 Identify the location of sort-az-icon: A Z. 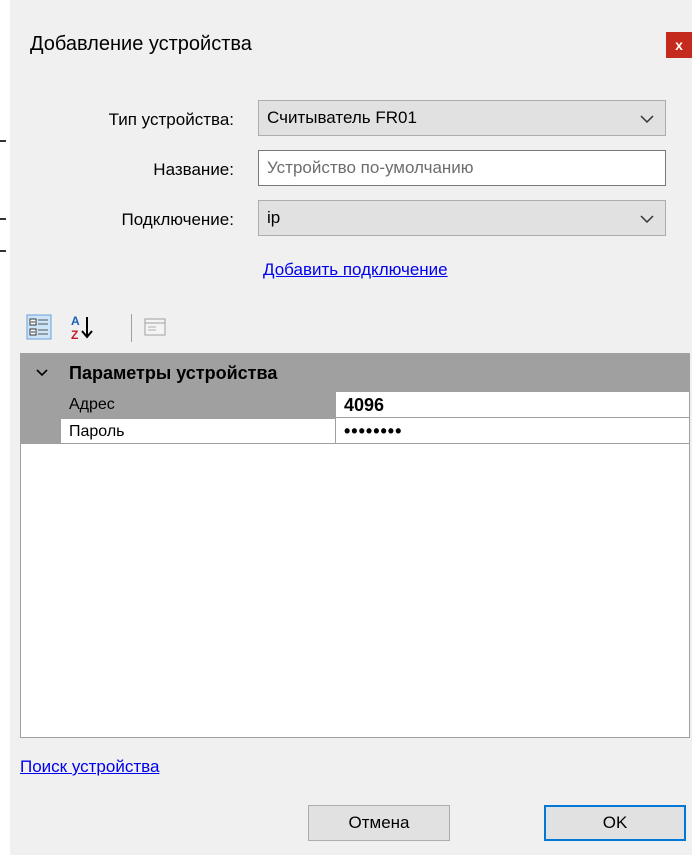
(82, 328).